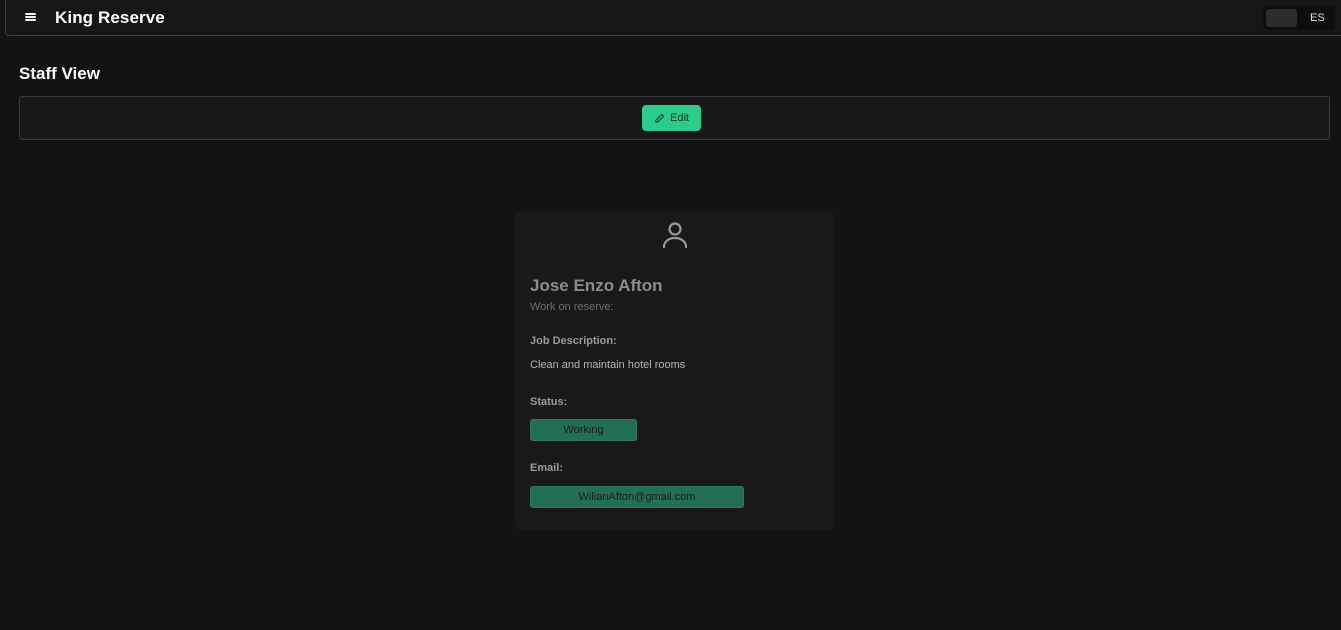 The width and height of the screenshot is (1341, 630). I want to click on staff-subtitle: Work on reserve:, so click(572, 307).